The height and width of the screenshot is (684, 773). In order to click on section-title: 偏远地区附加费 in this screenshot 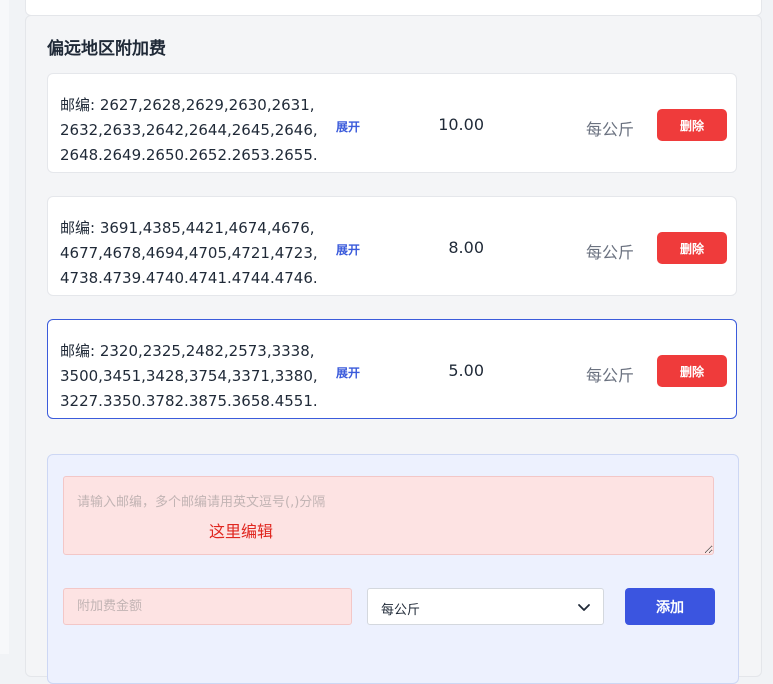, I will do `click(106, 49)`.